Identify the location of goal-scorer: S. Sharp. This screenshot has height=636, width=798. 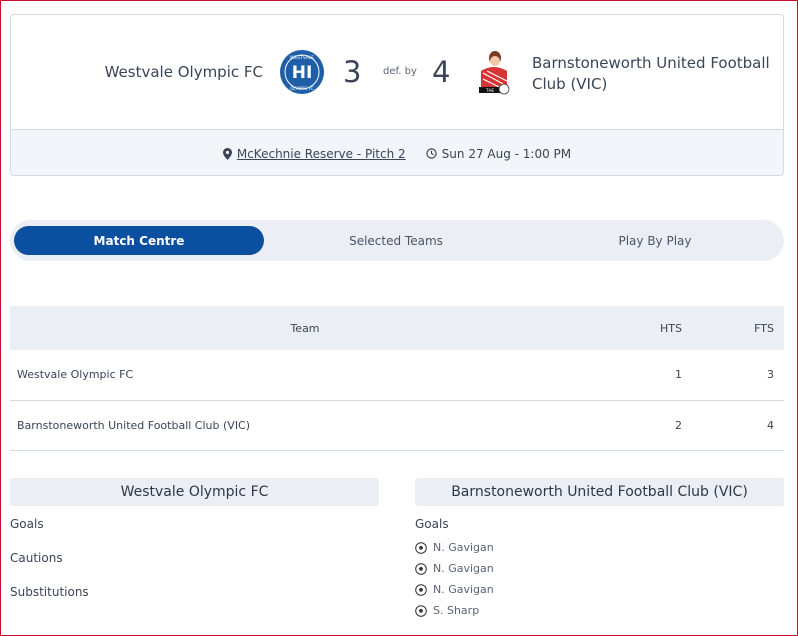
(456, 610).